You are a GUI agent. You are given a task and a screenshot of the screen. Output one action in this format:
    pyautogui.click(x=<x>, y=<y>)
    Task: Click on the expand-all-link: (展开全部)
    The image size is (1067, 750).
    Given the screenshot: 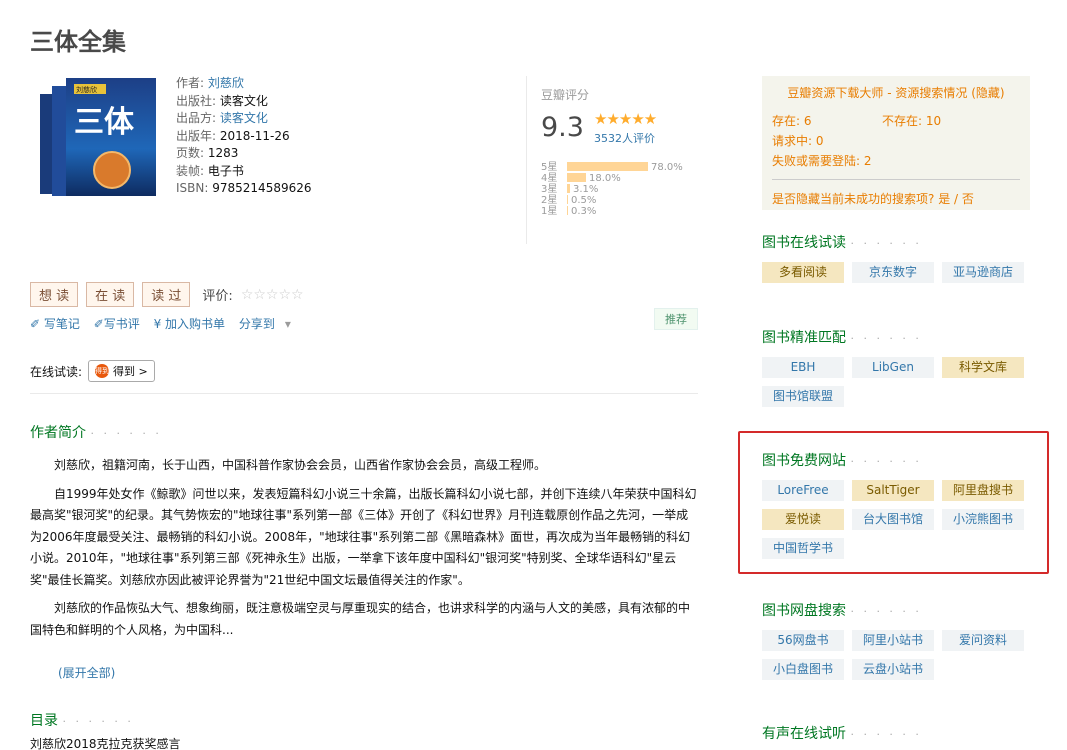 What is the action you would take?
    pyautogui.click(x=86, y=672)
    